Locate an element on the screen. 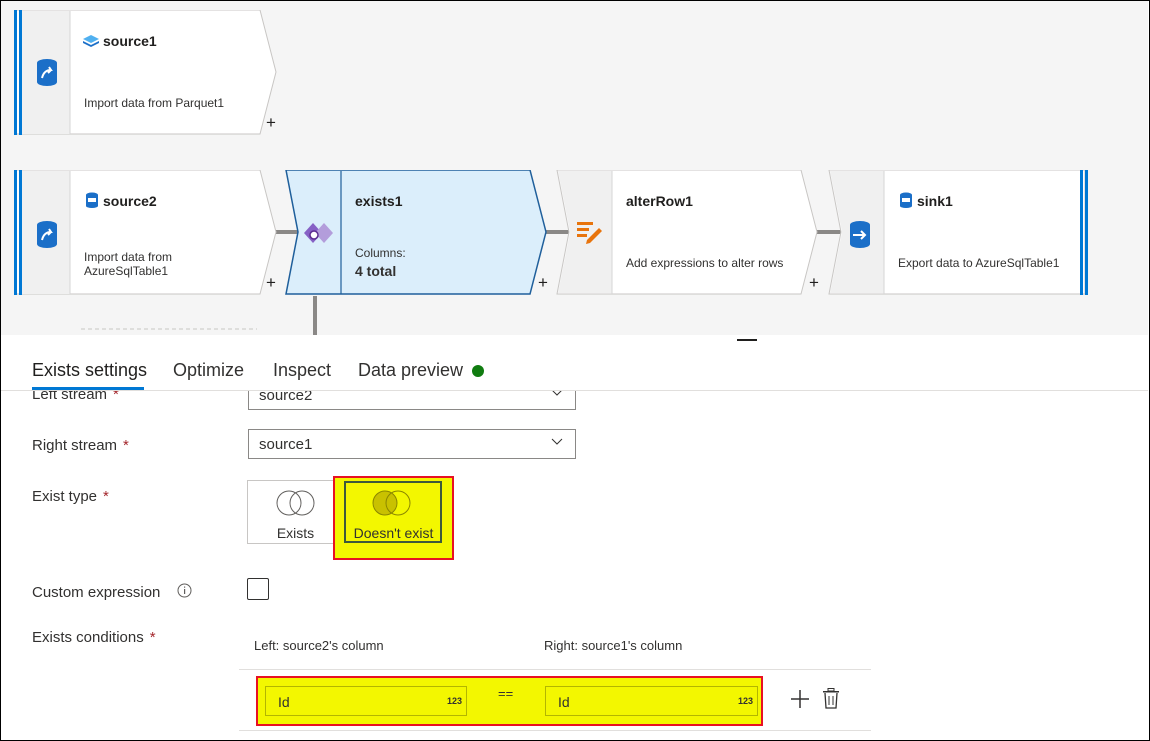 This screenshot has height=741, width=1150. equals-operator: == is located at coordinates (506, 693).